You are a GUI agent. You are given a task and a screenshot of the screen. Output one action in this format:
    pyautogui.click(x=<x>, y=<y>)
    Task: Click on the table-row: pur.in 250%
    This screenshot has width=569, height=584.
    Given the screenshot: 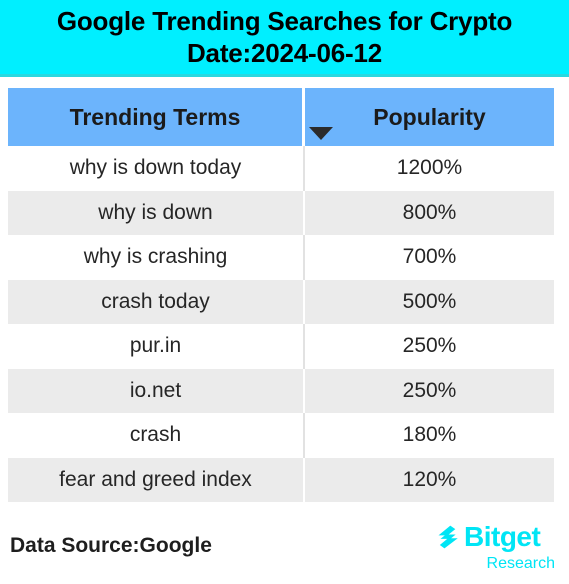 What is the action you would take?
    pyautogui.click(x=281, y=346)
    